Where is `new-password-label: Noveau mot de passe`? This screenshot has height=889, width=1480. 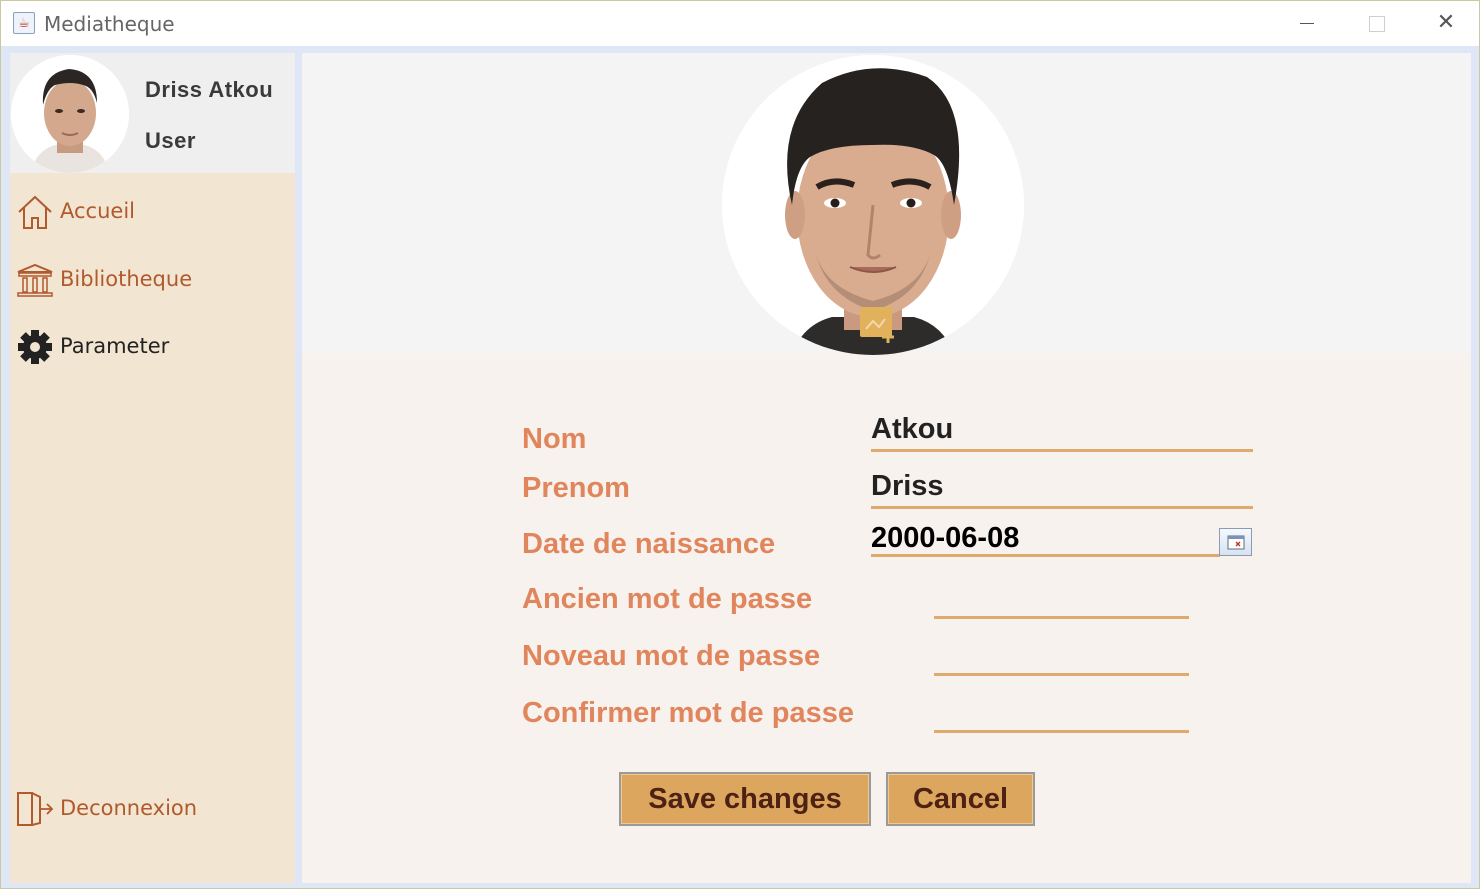
new-password-label: Noveau mot de passe is located at coordinates (671, 656).